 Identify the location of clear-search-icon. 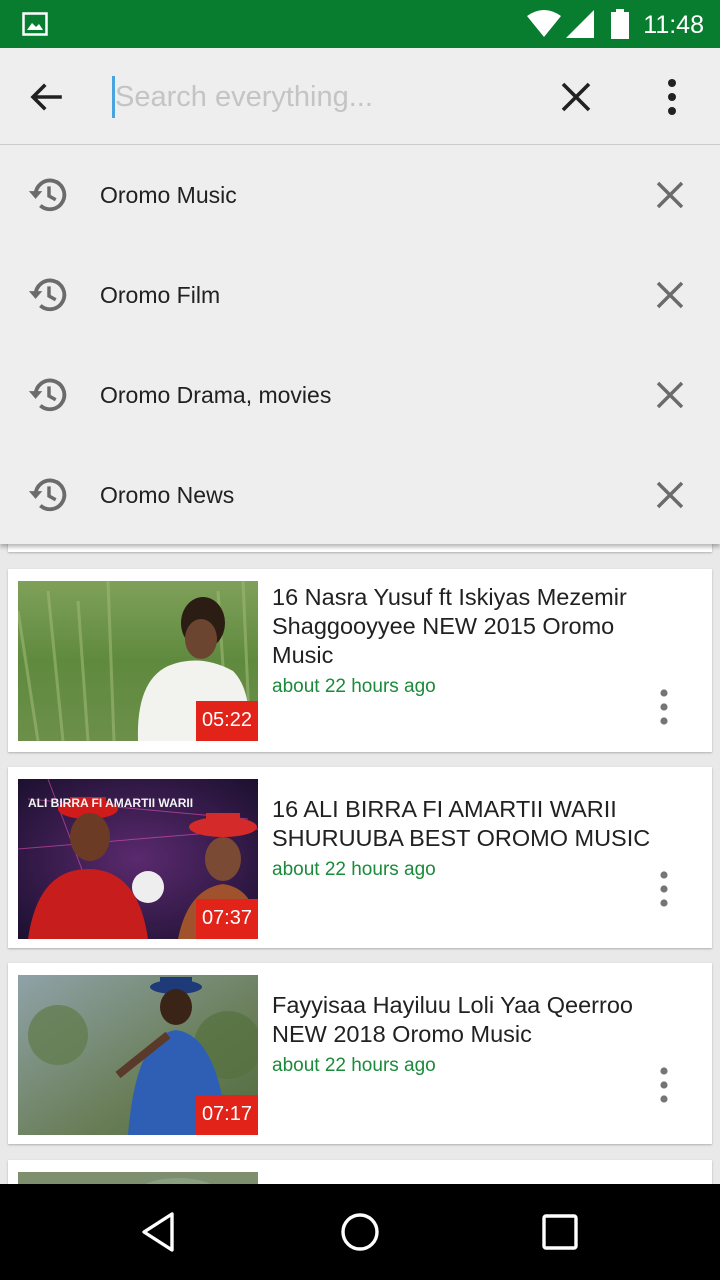
(576, 97).